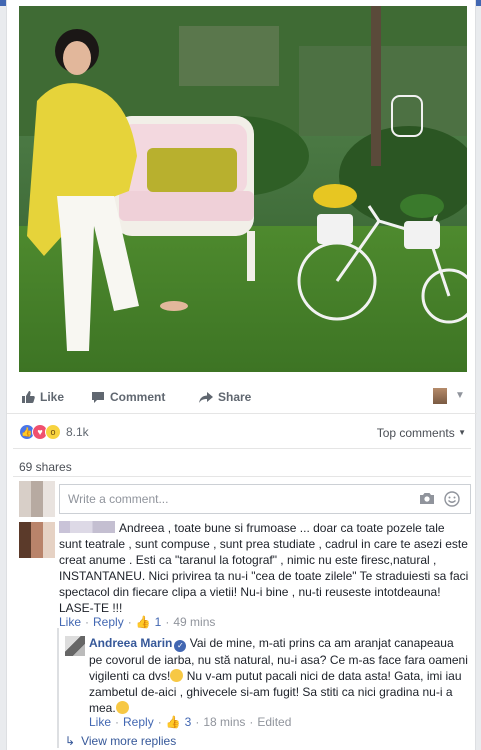 The width and height of the screenshot is (481, 750). I want to click on top-comments-dropdown: Top comments ▼, so click(421, 433).